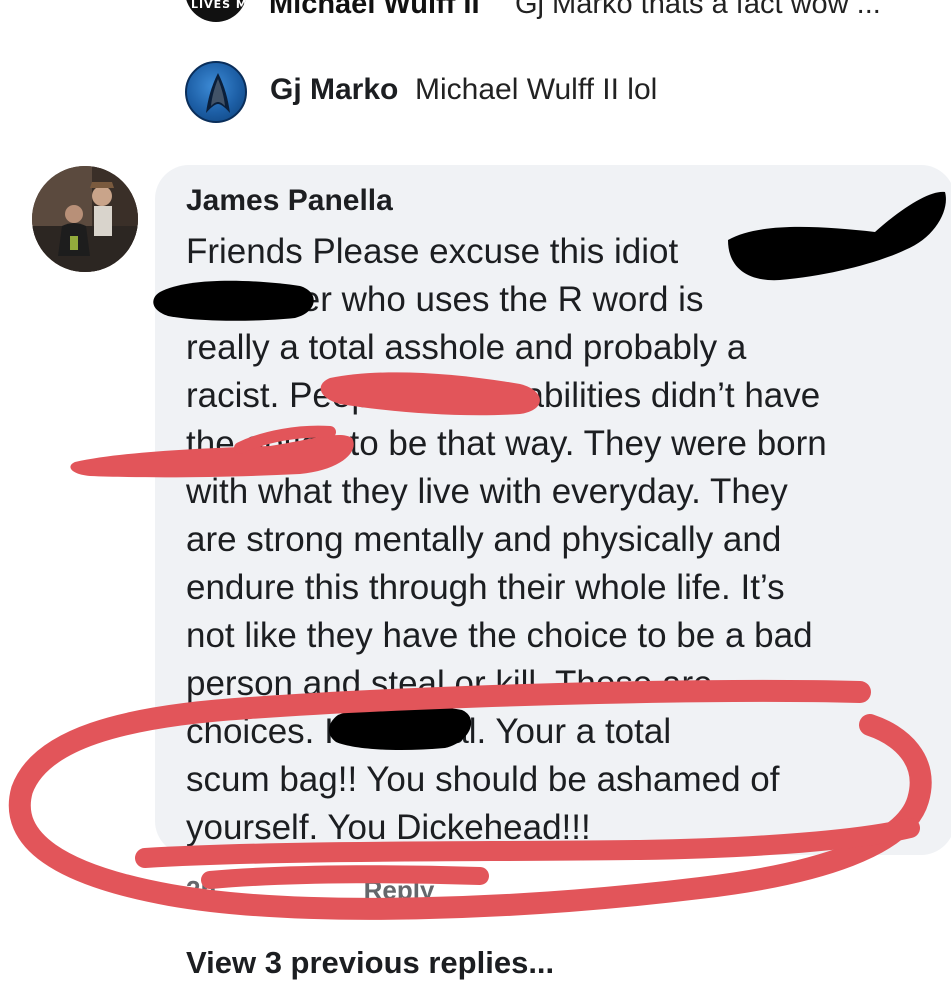  What do you see at coordinates (466, 347) in the screenshot?
I see `comment-line: really a total asshole and probably a` at bounding box center [466, 347].